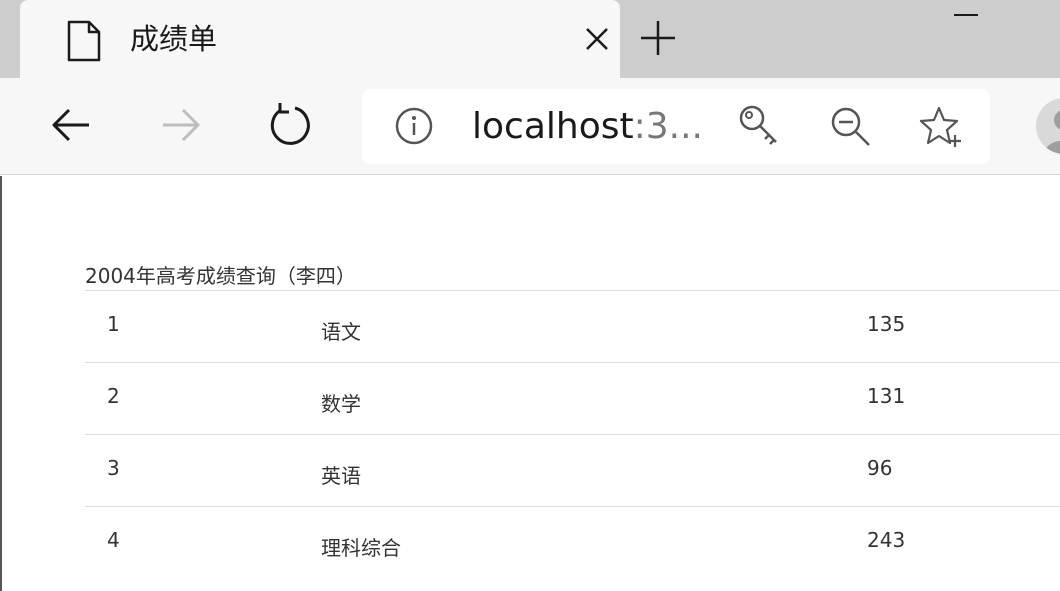  What do you see at coordinates (597, 39) in the screenshot?
I see `close-icon` at bounding box center [597, 39].